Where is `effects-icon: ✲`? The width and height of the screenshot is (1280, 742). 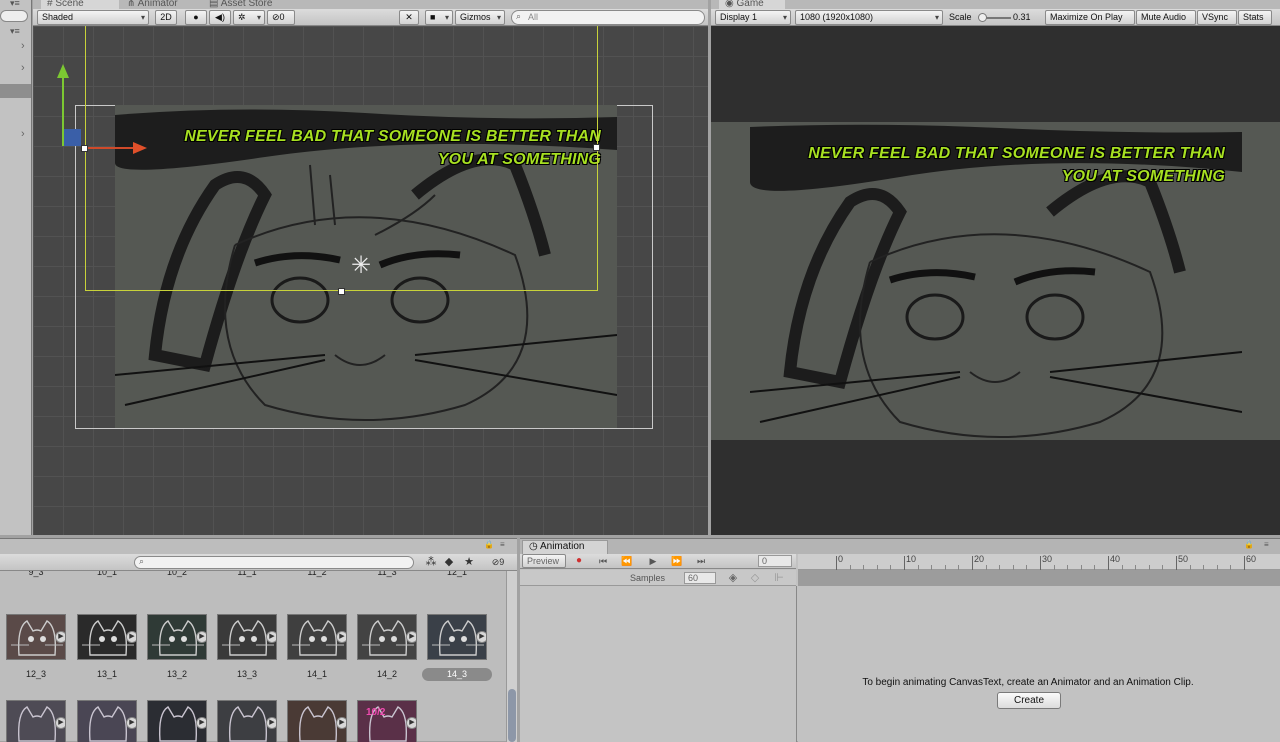
effects-icon: ✲ is located at coordinates (242, 17).